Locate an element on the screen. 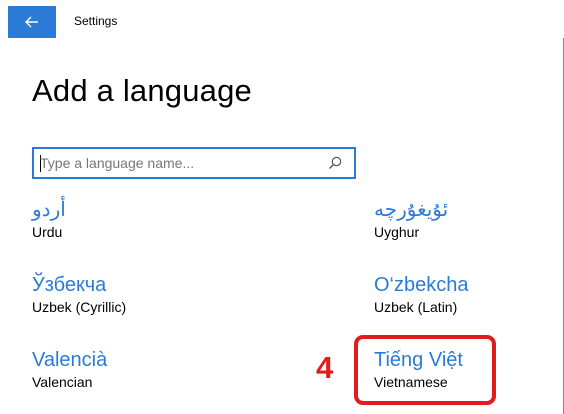 The width and height of the screenshot is (564, 414). language-english-name: Valencian is located at coordinates (62, 382).